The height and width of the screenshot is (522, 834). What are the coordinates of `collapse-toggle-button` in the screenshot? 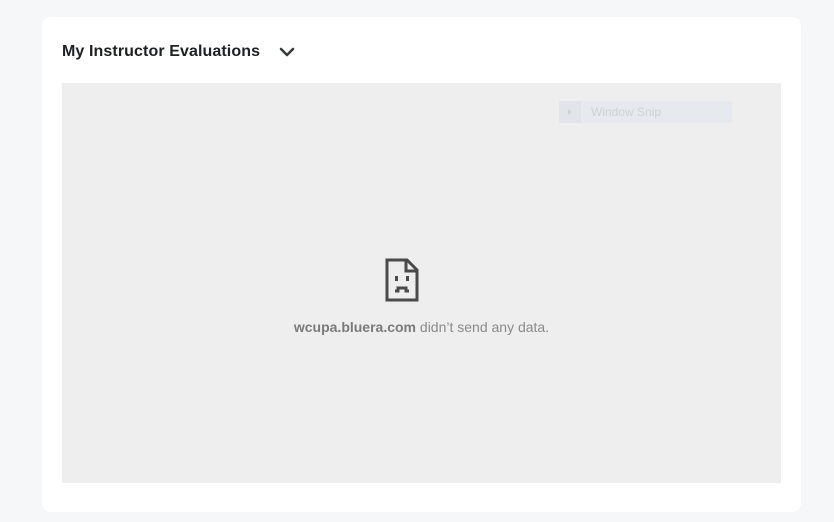 It's located at (287, 52).